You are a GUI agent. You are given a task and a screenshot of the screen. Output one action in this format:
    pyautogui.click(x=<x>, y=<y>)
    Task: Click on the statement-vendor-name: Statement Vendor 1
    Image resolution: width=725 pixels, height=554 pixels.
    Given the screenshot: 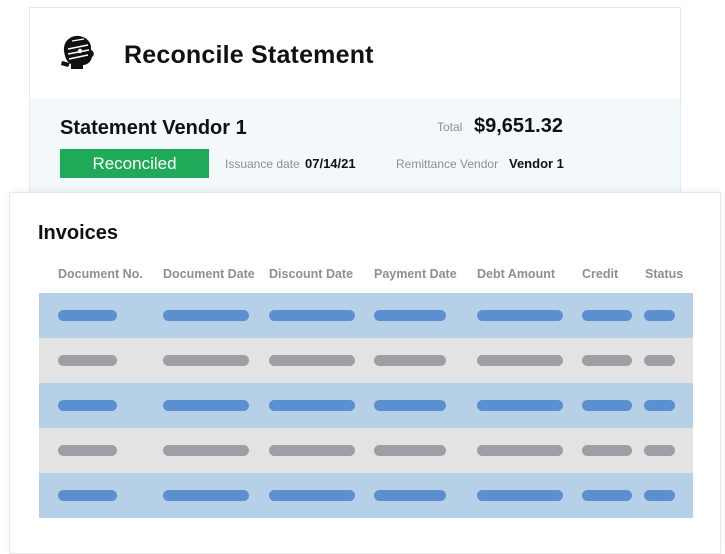 What is the action you would take?
    pyautogui.click(x=153, y=128)
    